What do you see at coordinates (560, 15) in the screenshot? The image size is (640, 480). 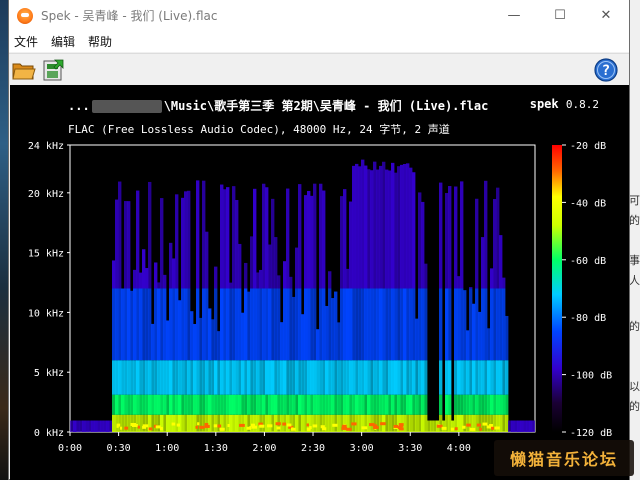 I see `maximize-button: ☐` at bounding box center [560, 15].